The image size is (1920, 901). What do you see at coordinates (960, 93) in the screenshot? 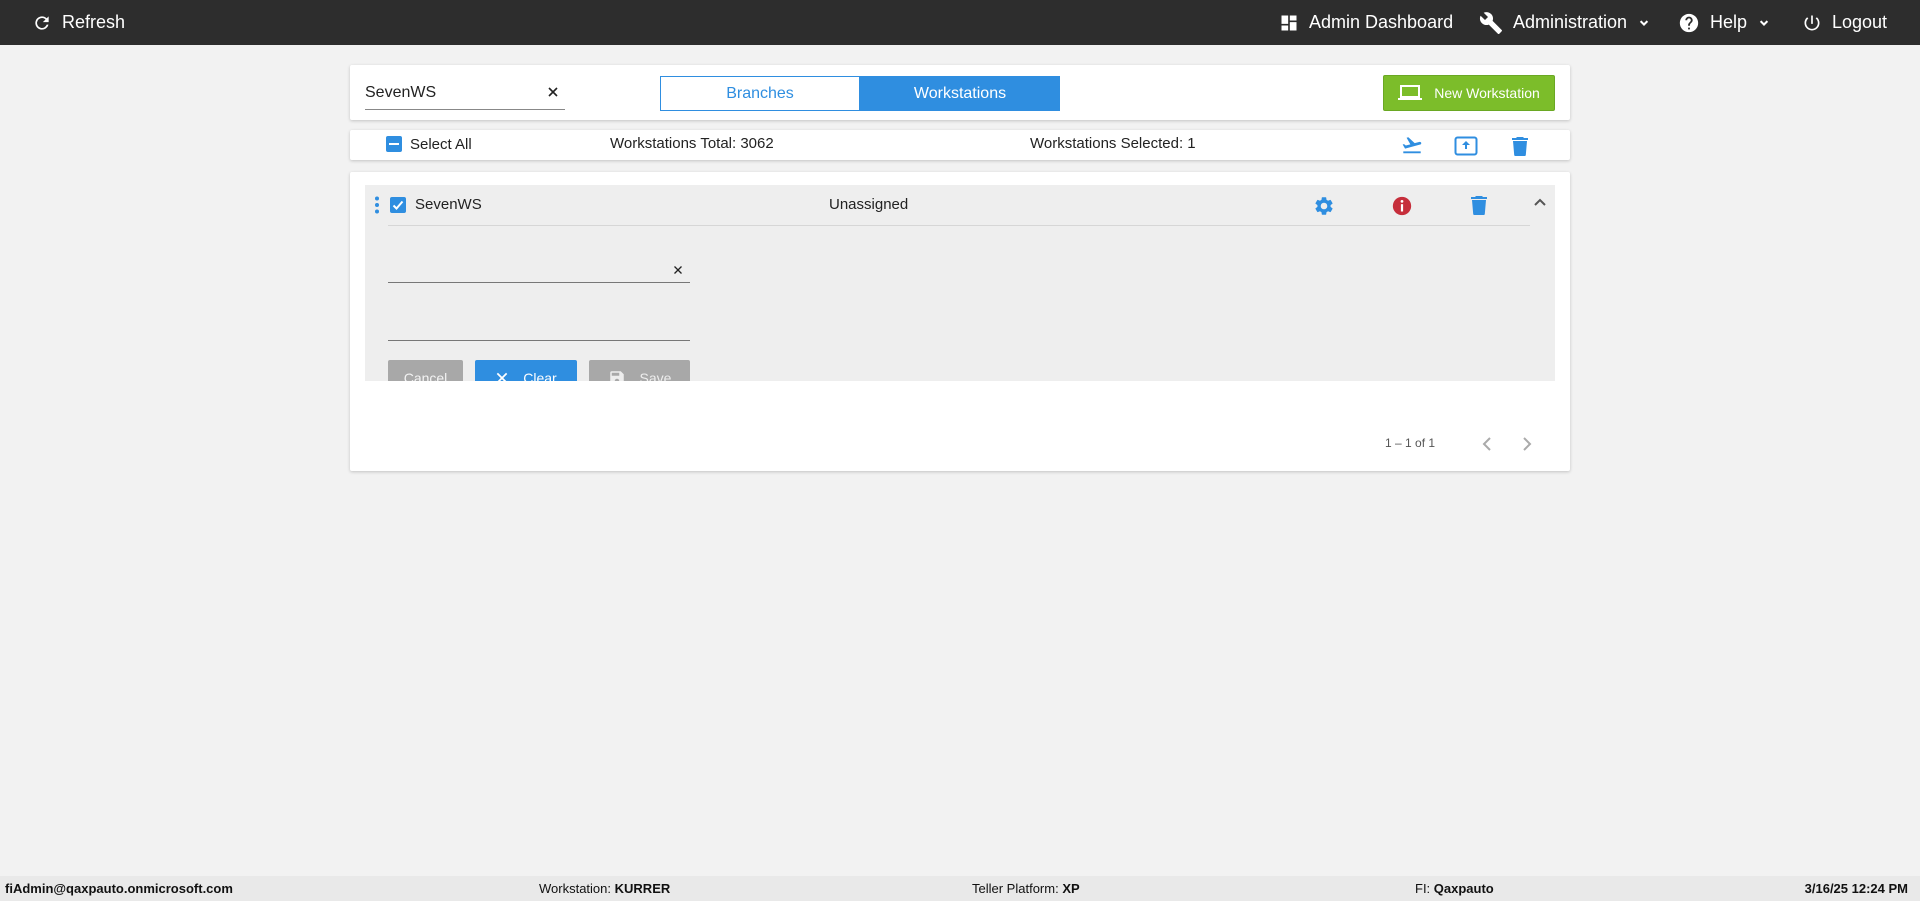
I see `tab-workstations: Workstations` at bounding box center [960, 93].